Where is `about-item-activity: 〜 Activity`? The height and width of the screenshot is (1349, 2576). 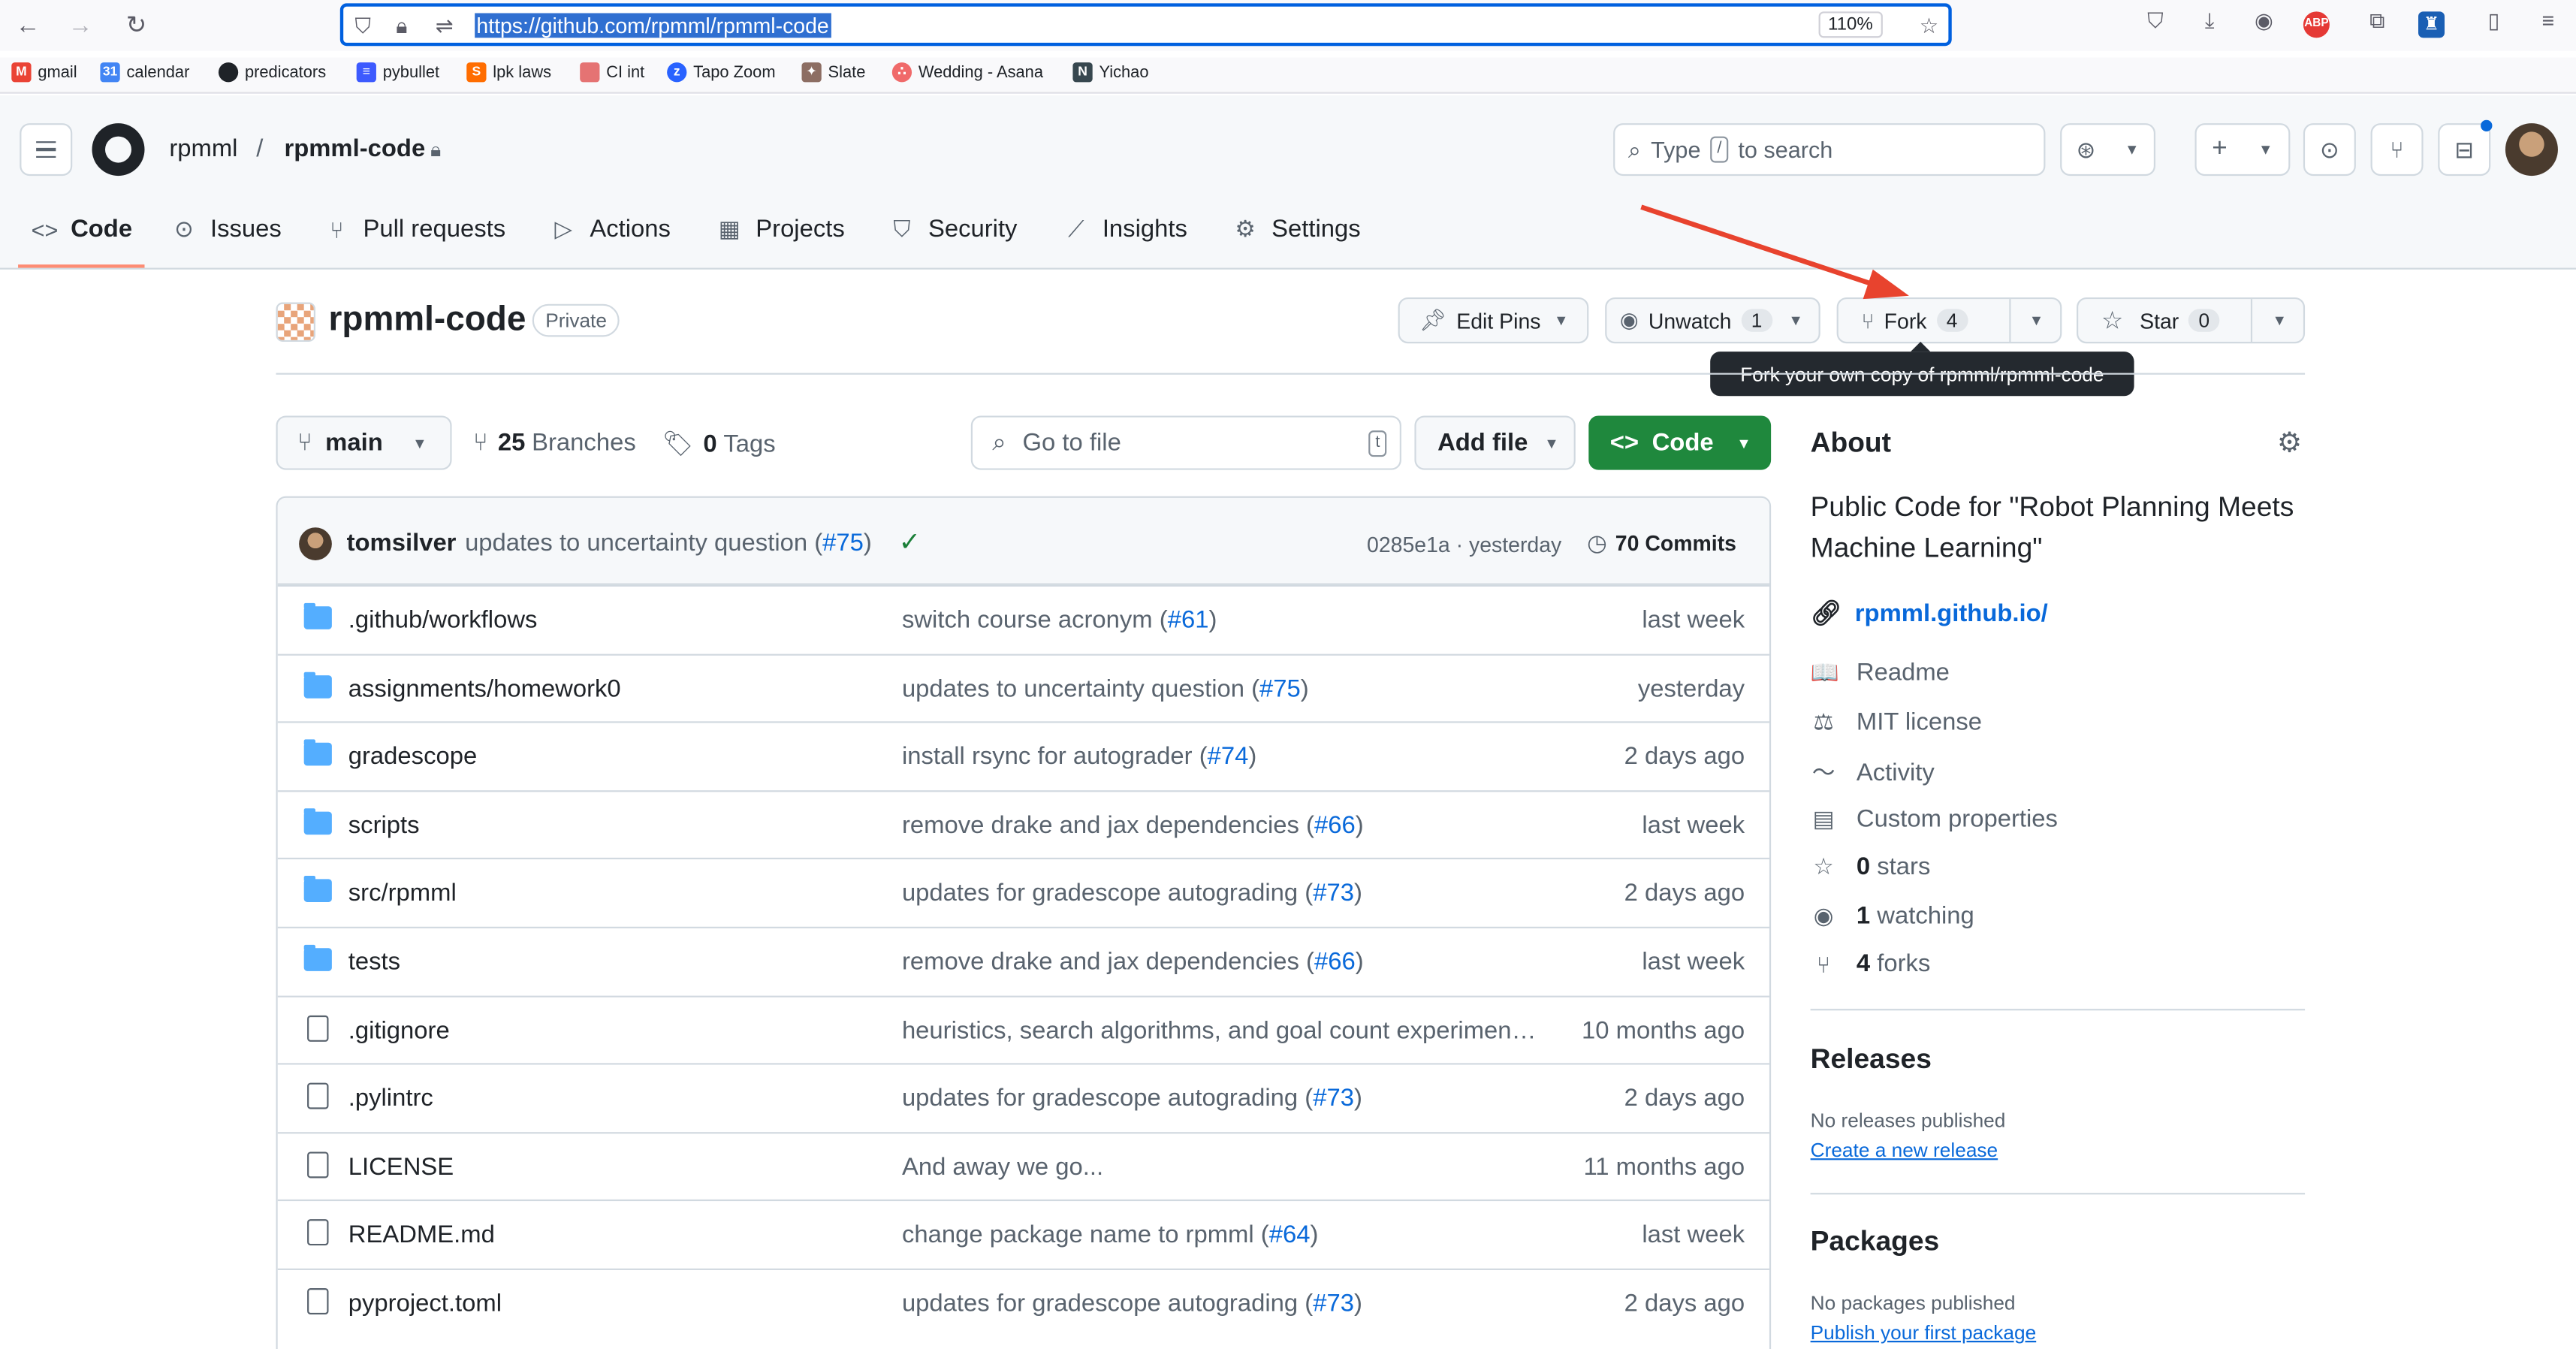 about-item-activity: 〜 Activity is located at coordinates (1873, 772).